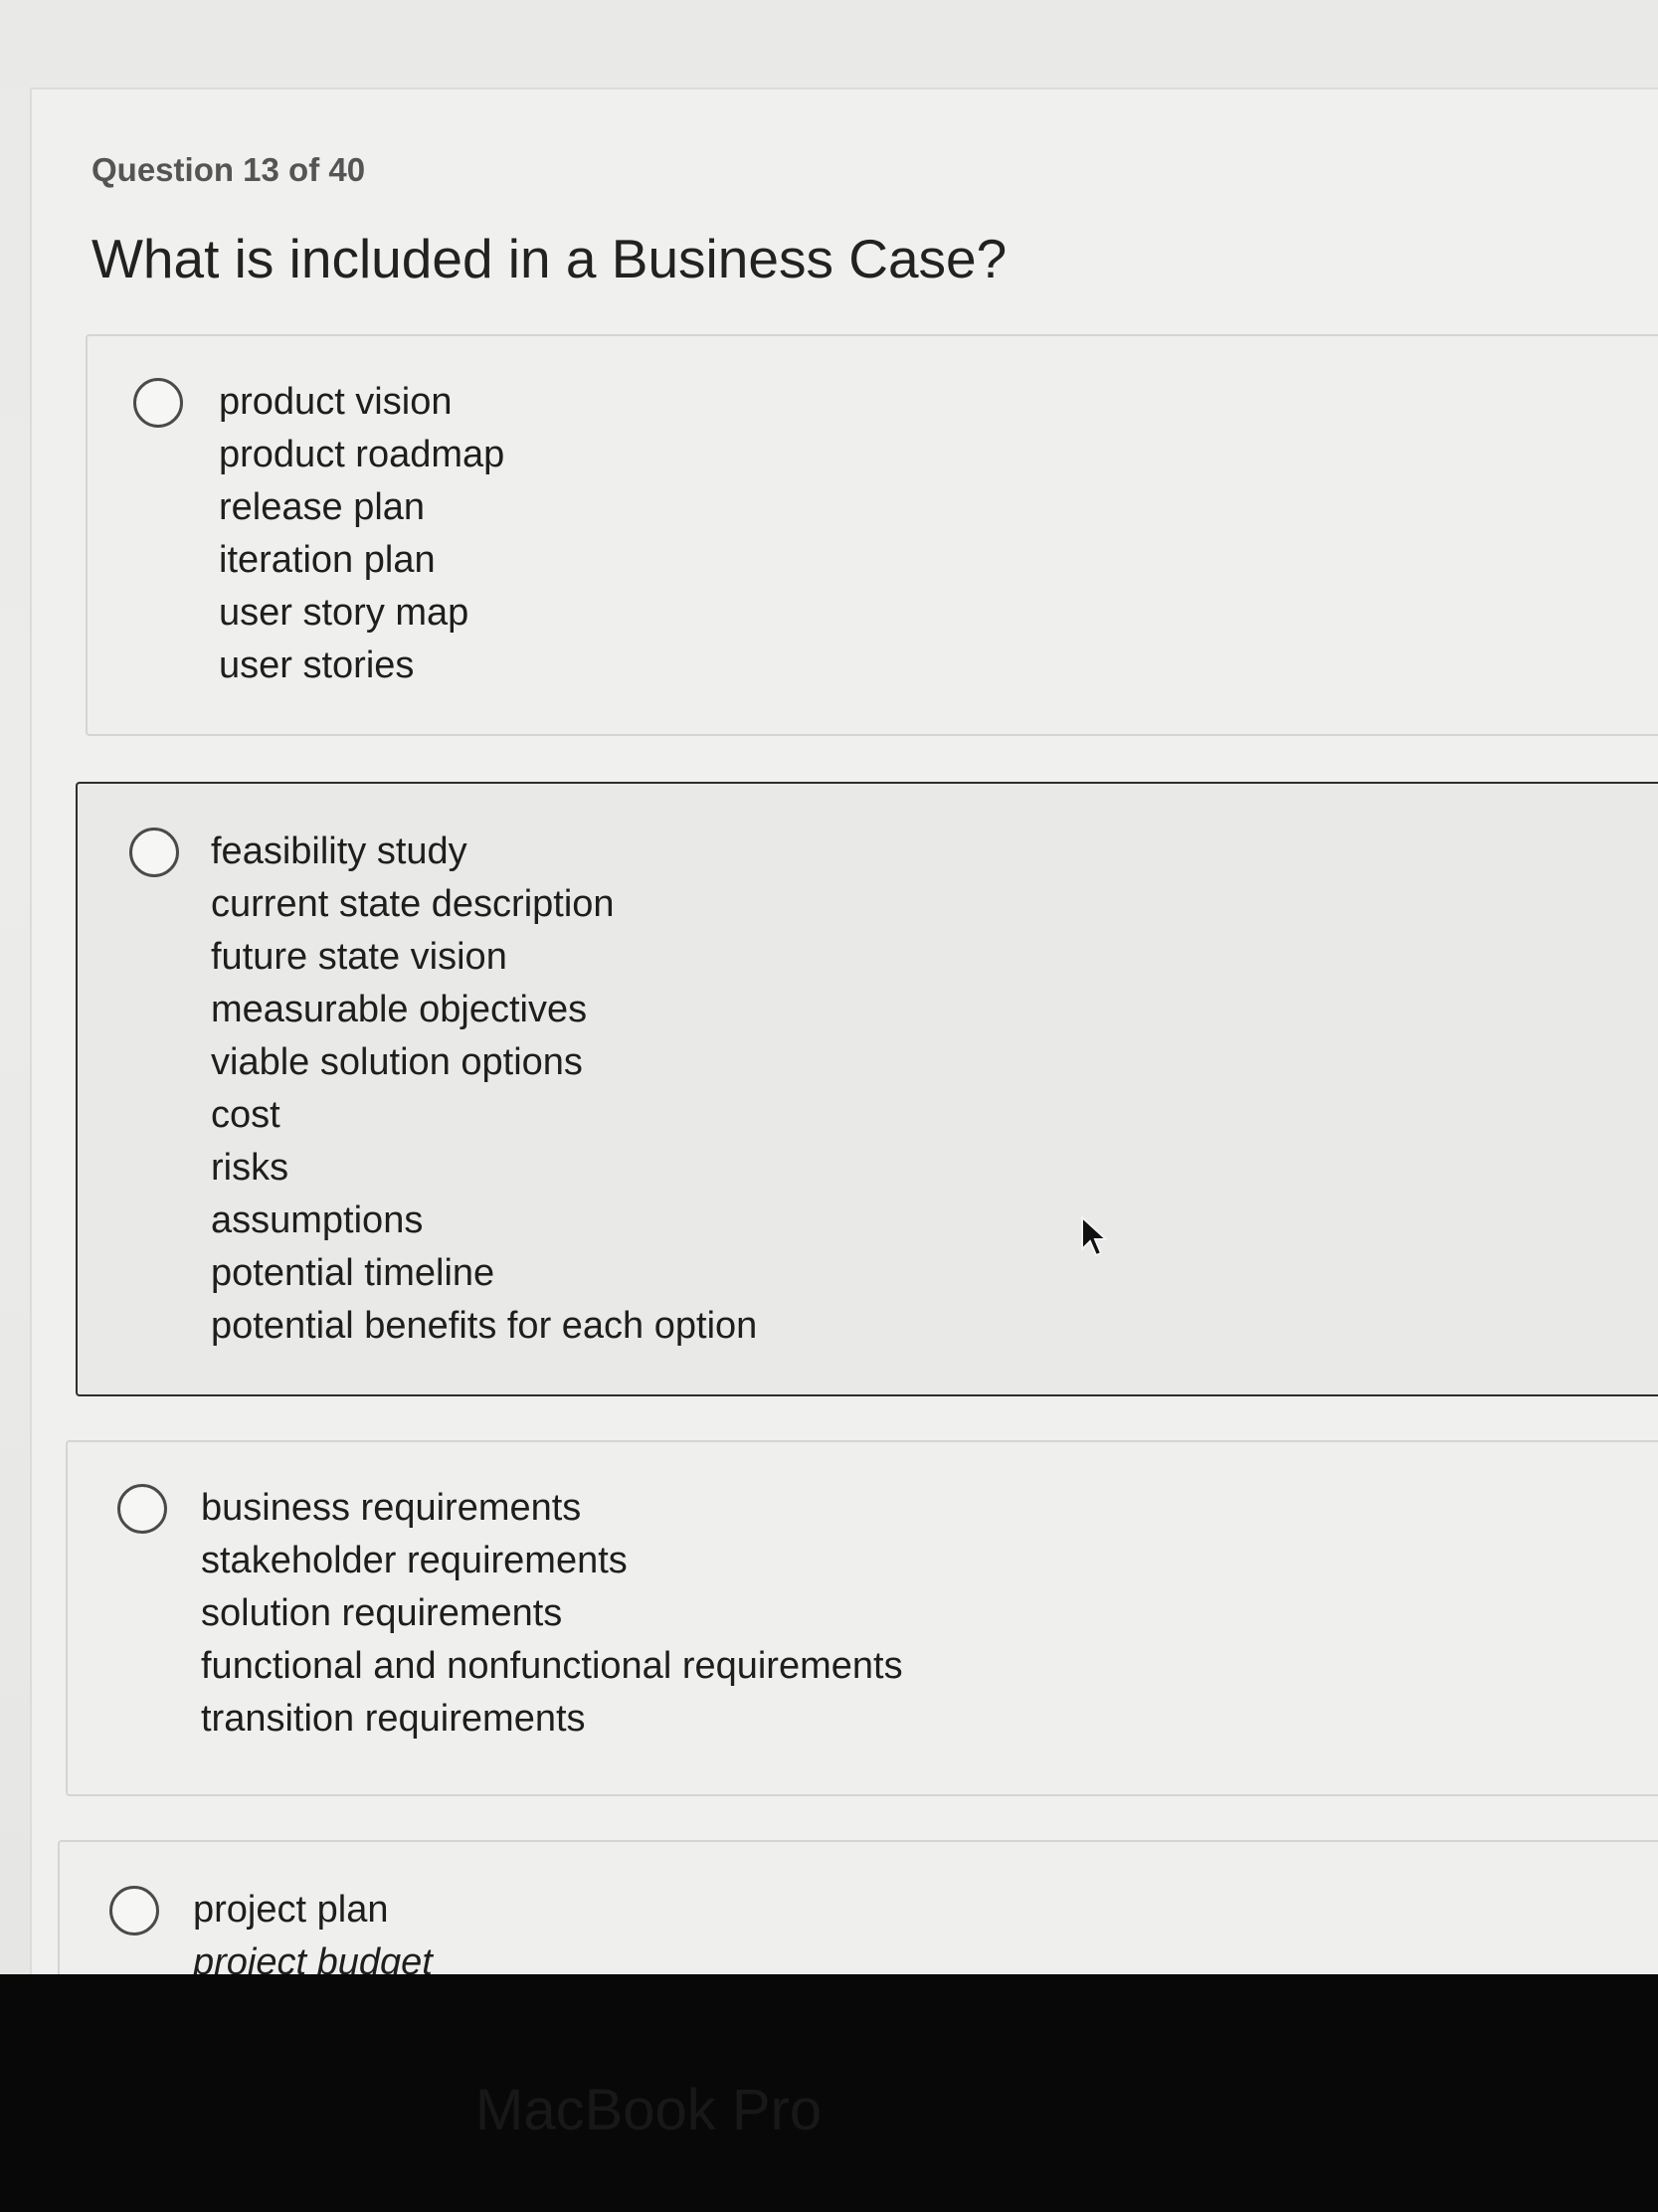  What do you see at coordinates (362, 454) in the screenshot?
I see `option-line: product roadmap` at bounding box center [362, 454].